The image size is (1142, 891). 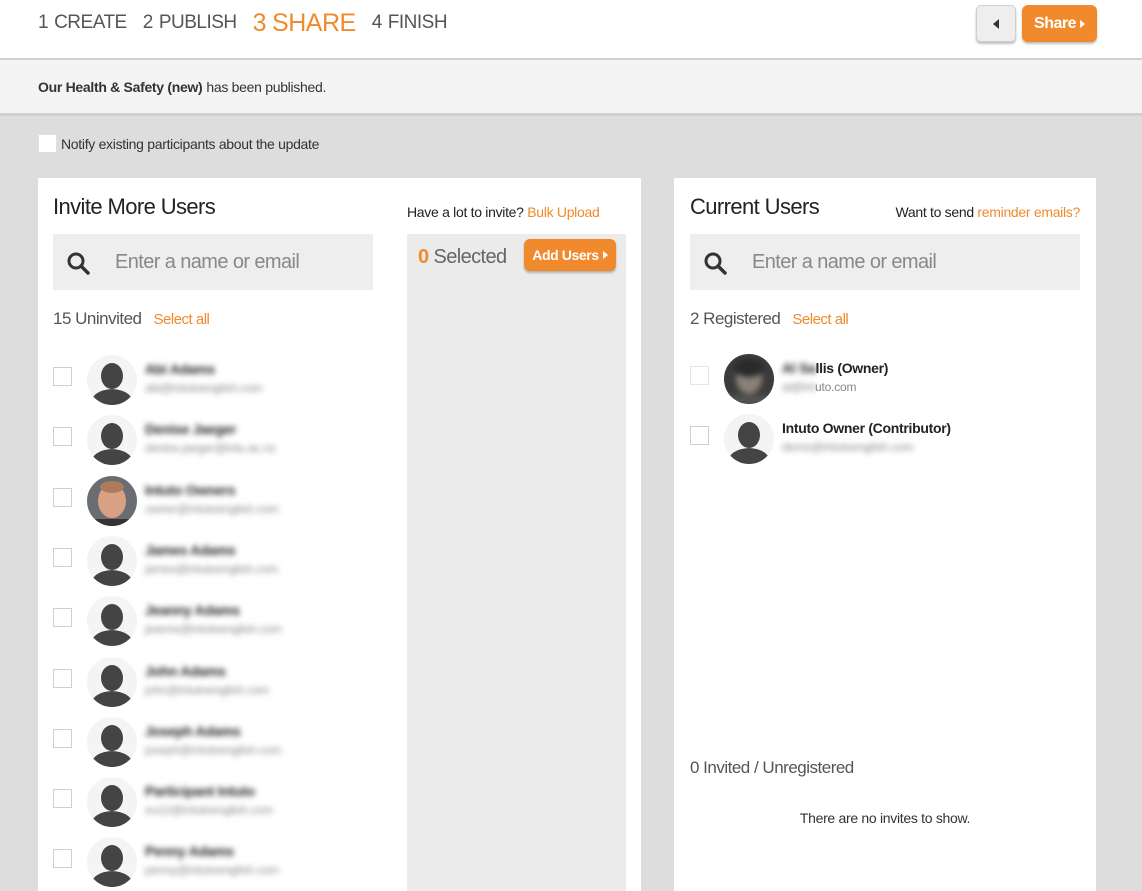 I want to click on add-users-button: Add Users, so click(x=570, y=255).